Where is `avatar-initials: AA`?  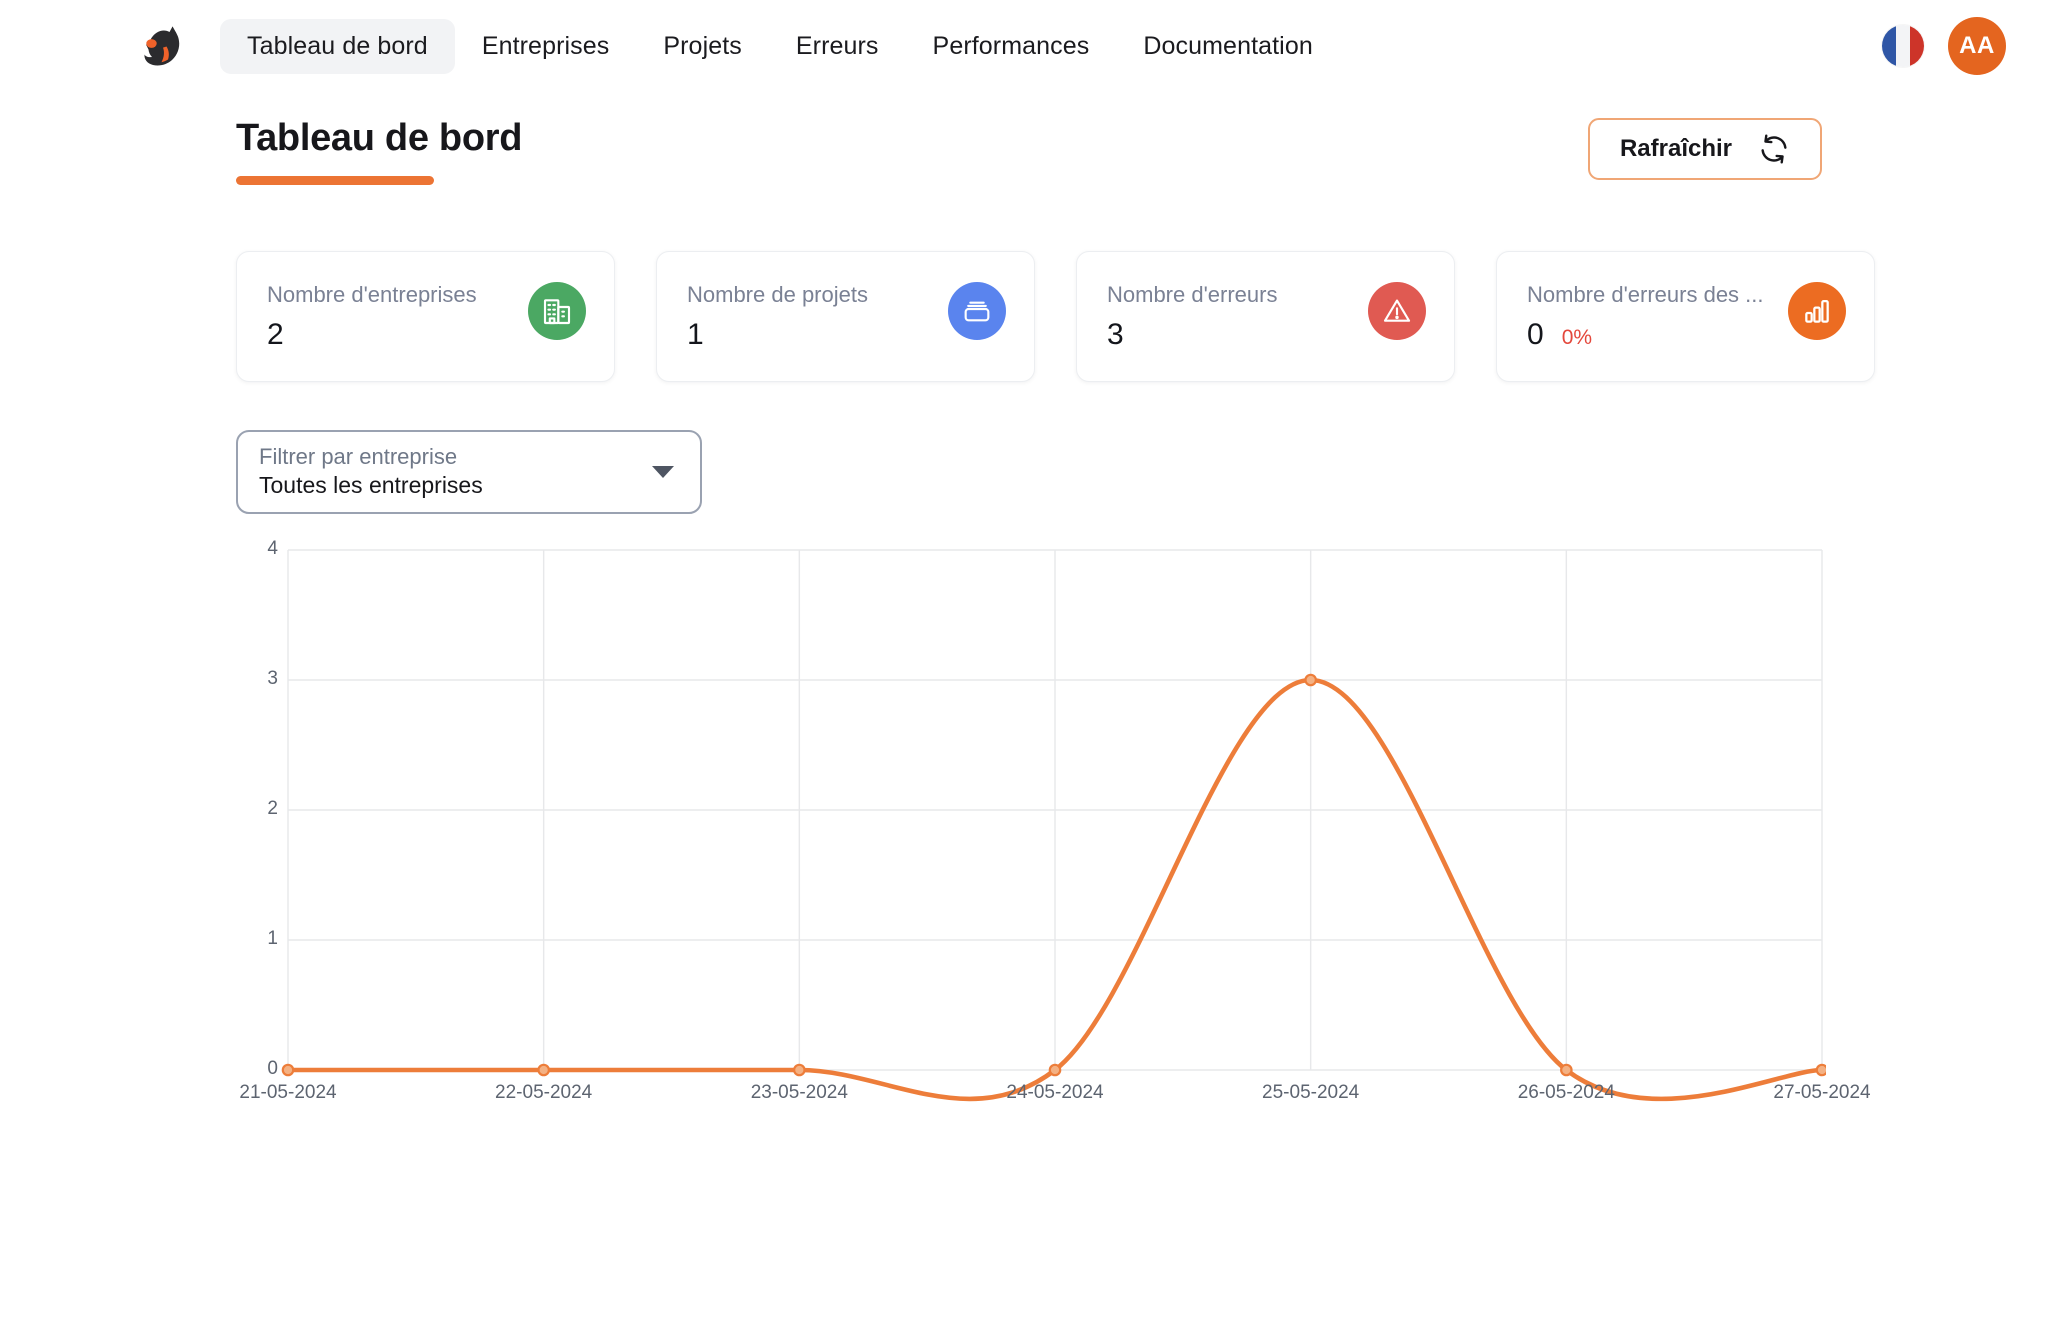
avatar-initials: AA is located at coordinates (1977, 45).